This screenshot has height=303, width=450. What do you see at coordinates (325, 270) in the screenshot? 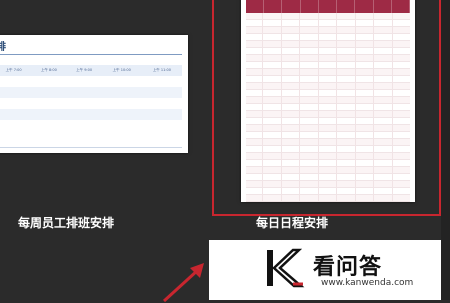
I see `watermark-banner: 看问答 www.kanwenda.com` at bounding box center [325, 270].